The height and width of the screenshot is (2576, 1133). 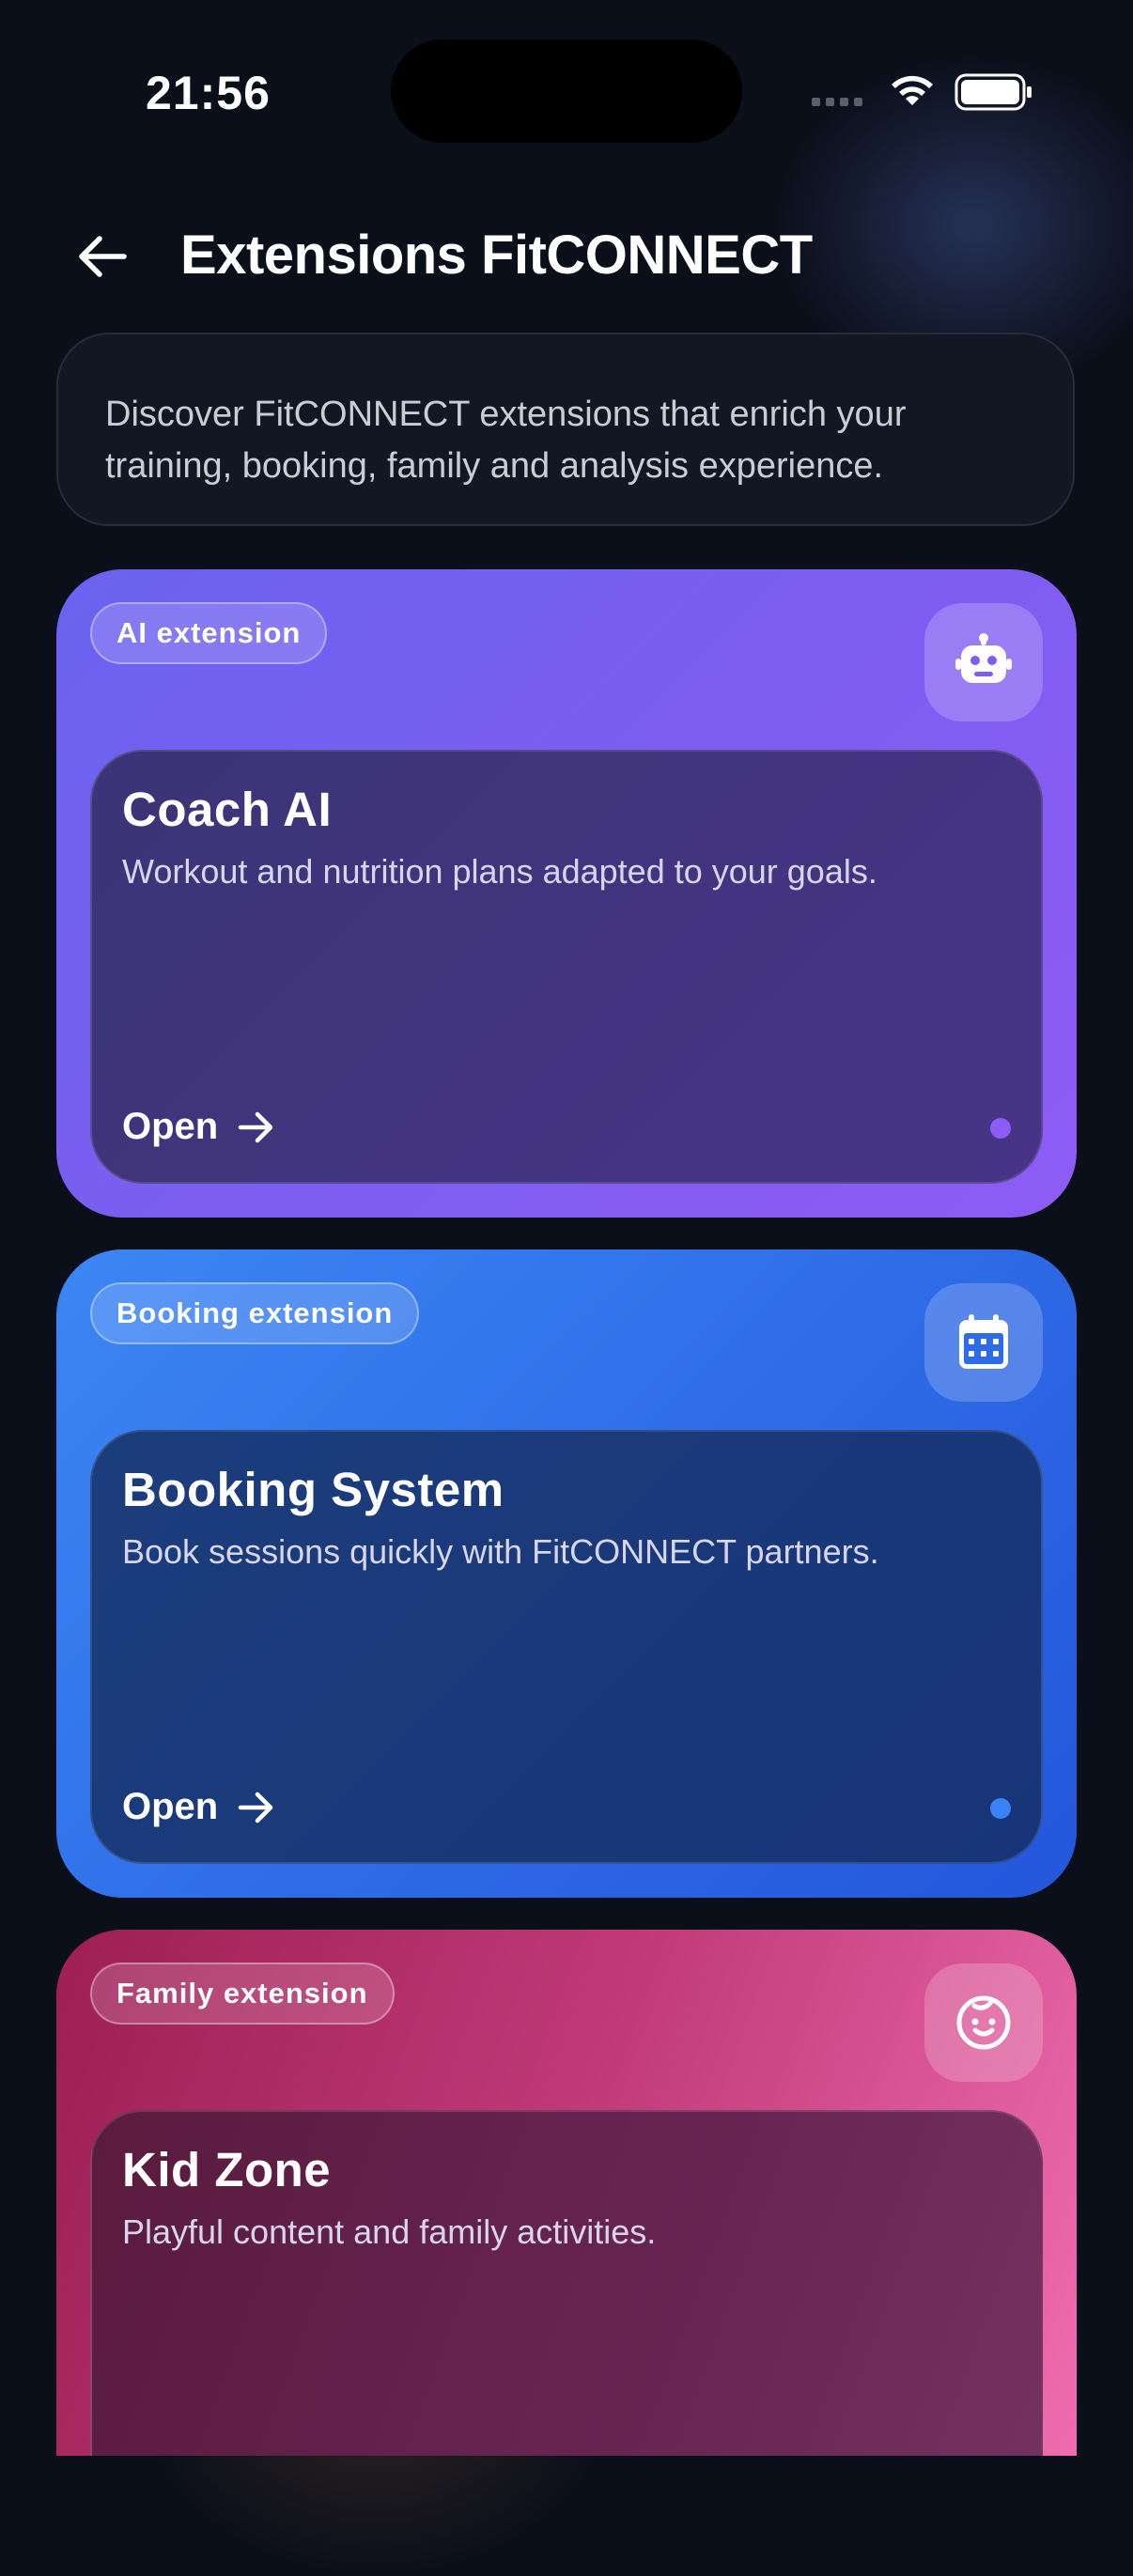 I want to click on robot-icon, so click(x=983, y=658).